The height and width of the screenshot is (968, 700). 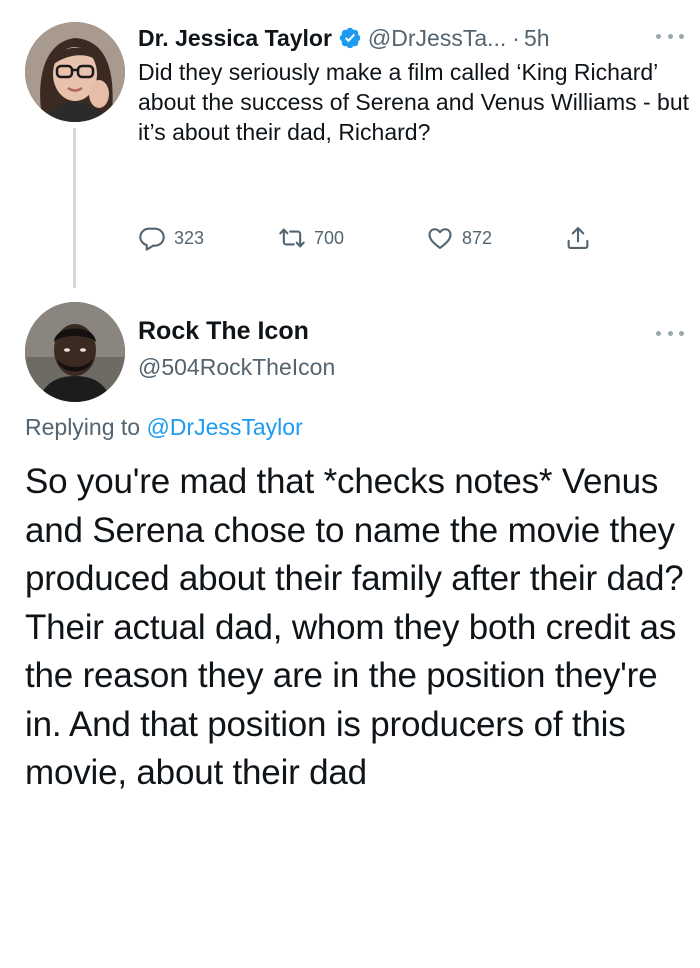 What do you see at coordinates (236, 367) in the screenshot?
I see `author-handle: @504RockTheIcon` at bounding box center [236, 367].